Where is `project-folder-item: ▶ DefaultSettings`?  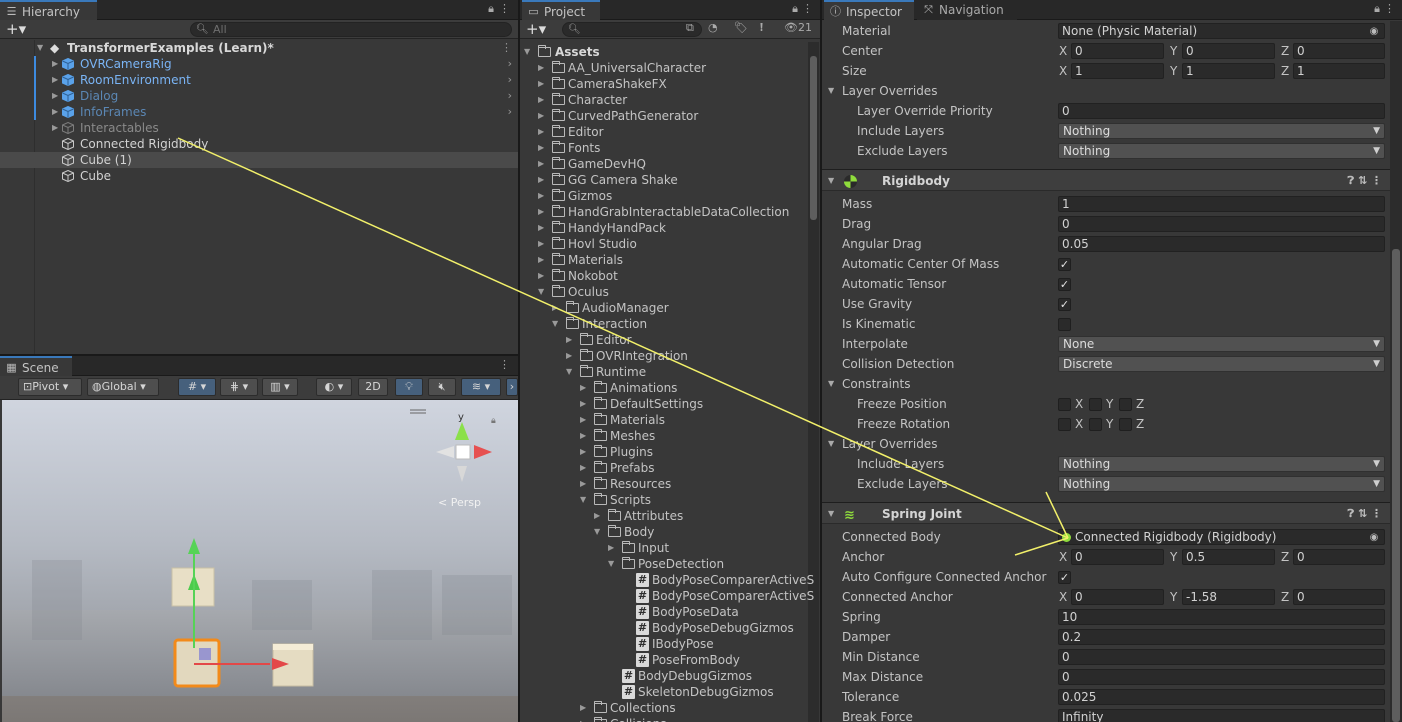 project-folder-item: ▶ DefaultSettings is located at coordinates (663, 404).